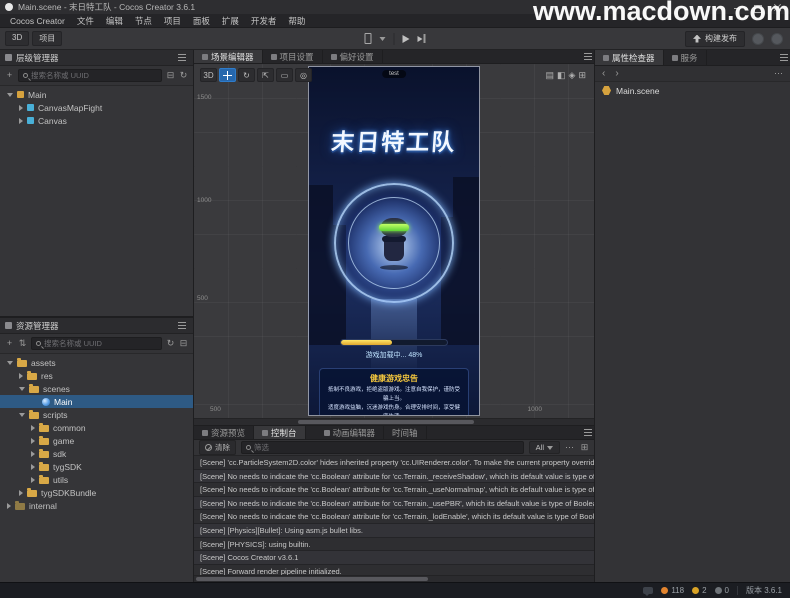  I want to click on user-avatar-icon, so click(777, 38).